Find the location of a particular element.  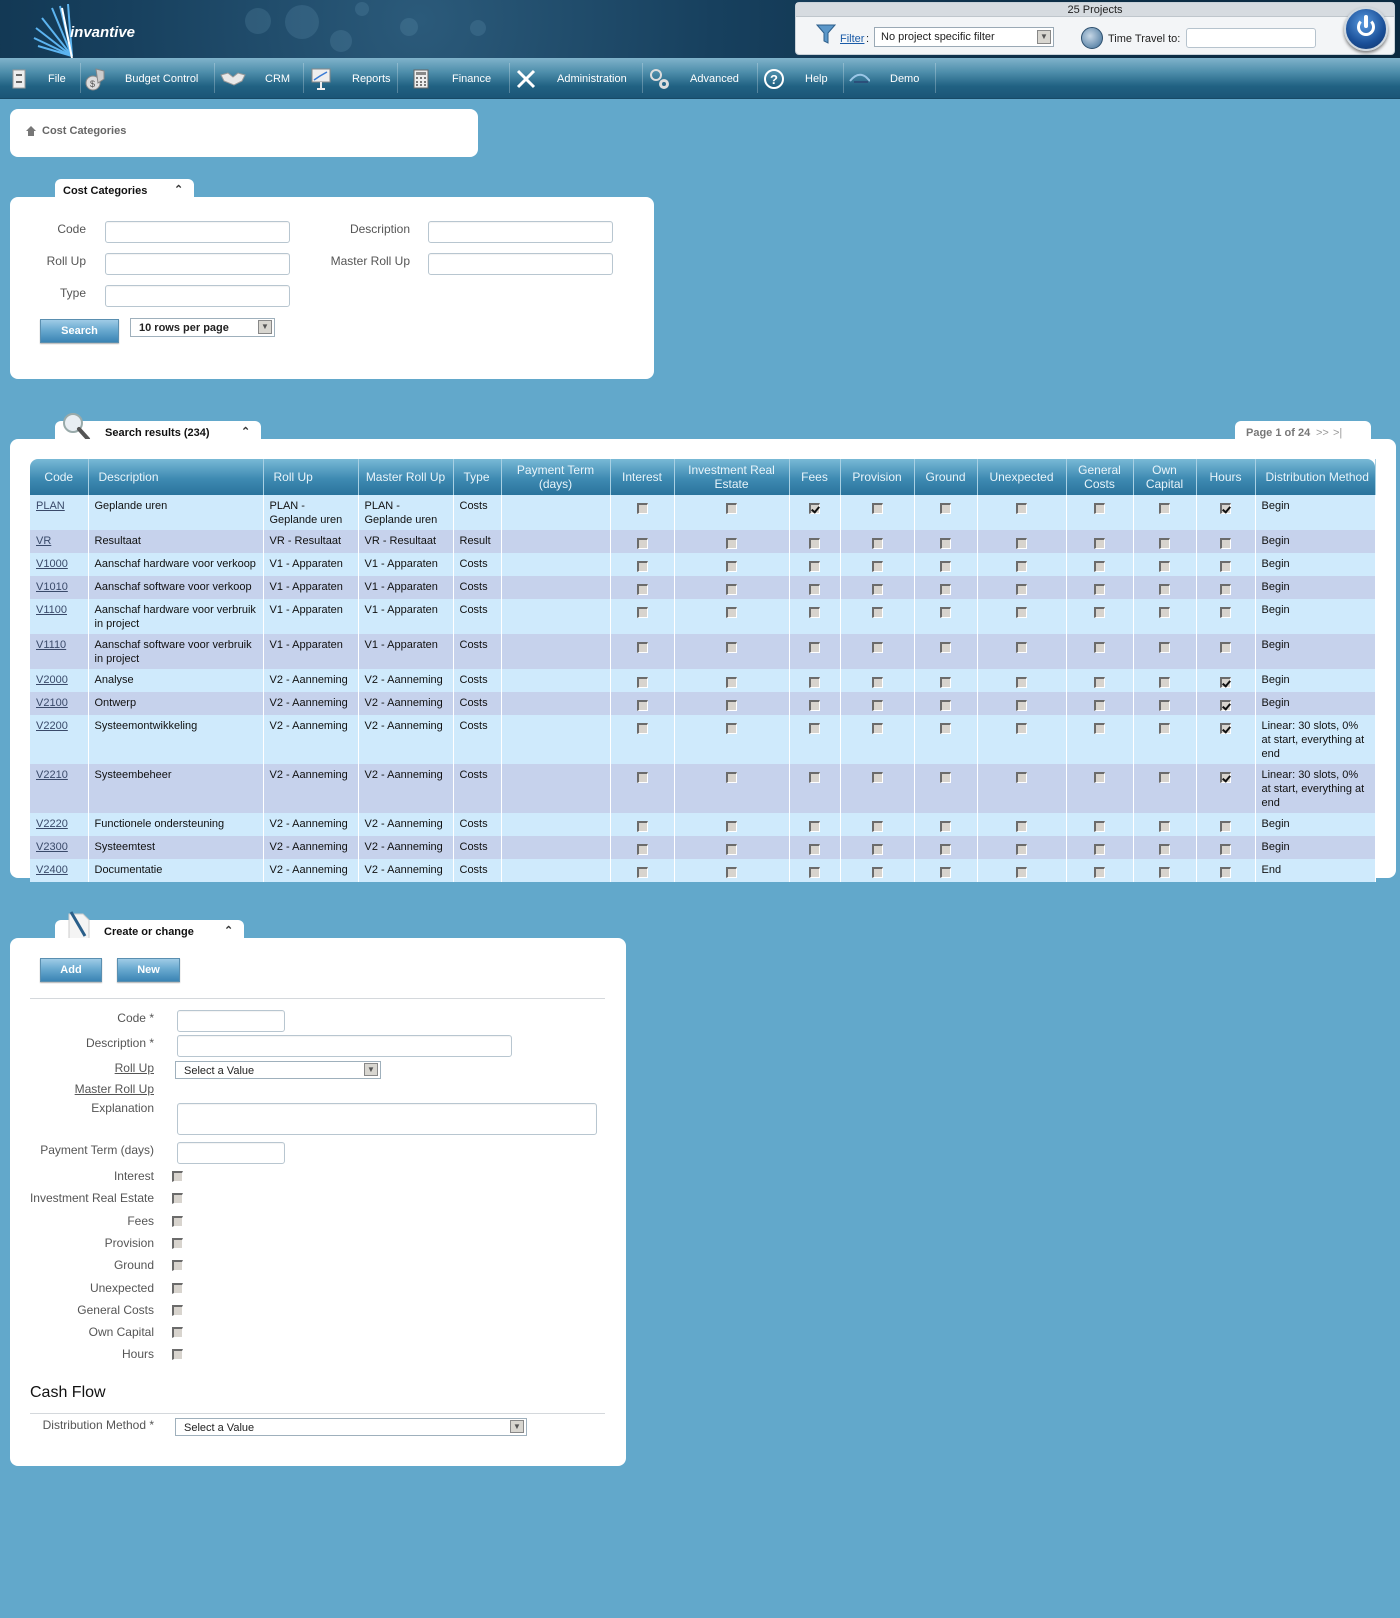

code-search-input is located at coordinates (197, 232).